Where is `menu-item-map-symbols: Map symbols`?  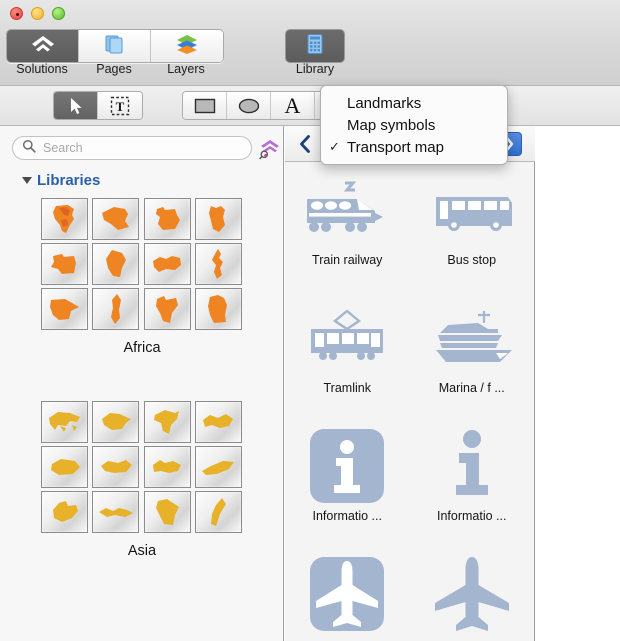 menu-item-map-symbols: Map symbols is located at coordinates (414, 125).